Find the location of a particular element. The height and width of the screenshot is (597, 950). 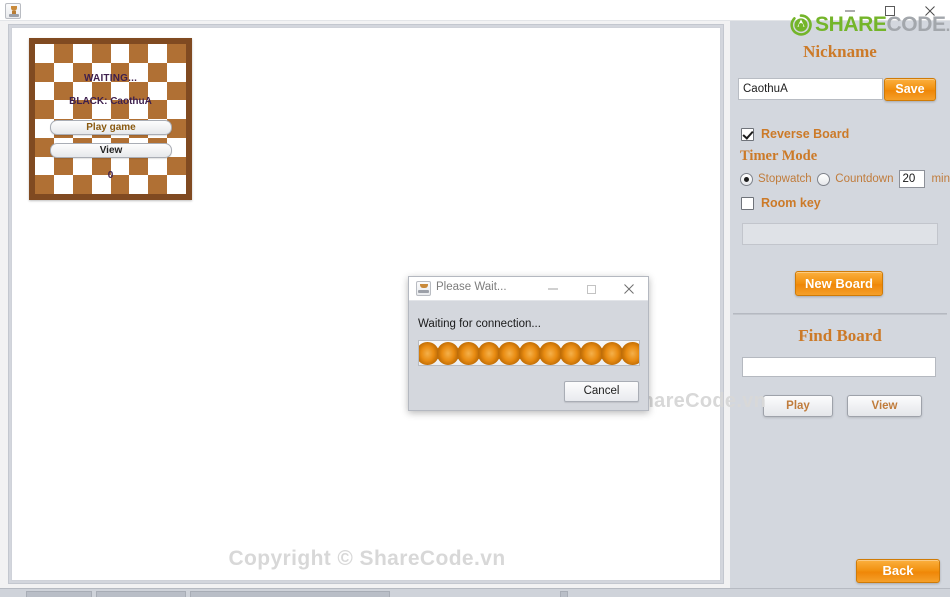

dialog-cancel-button: Cancel is located at coordinates (601, 391).